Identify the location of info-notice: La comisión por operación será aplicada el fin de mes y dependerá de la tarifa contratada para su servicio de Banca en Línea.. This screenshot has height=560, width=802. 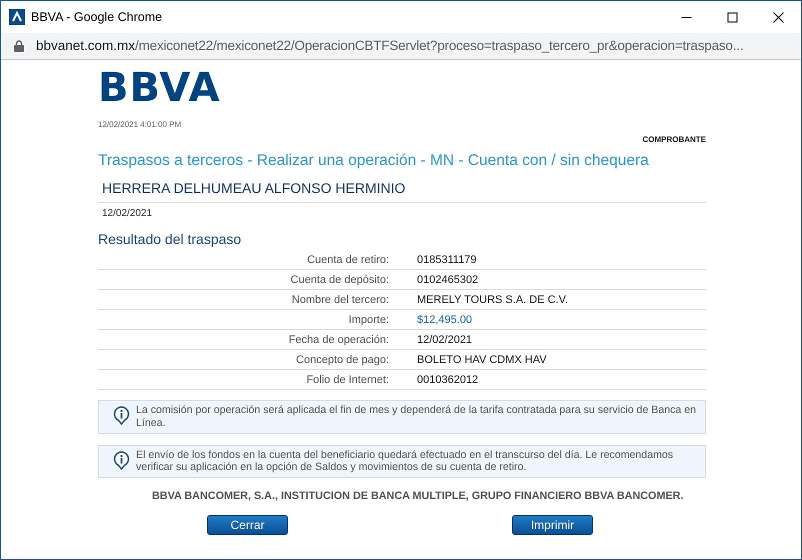
(402, 417).